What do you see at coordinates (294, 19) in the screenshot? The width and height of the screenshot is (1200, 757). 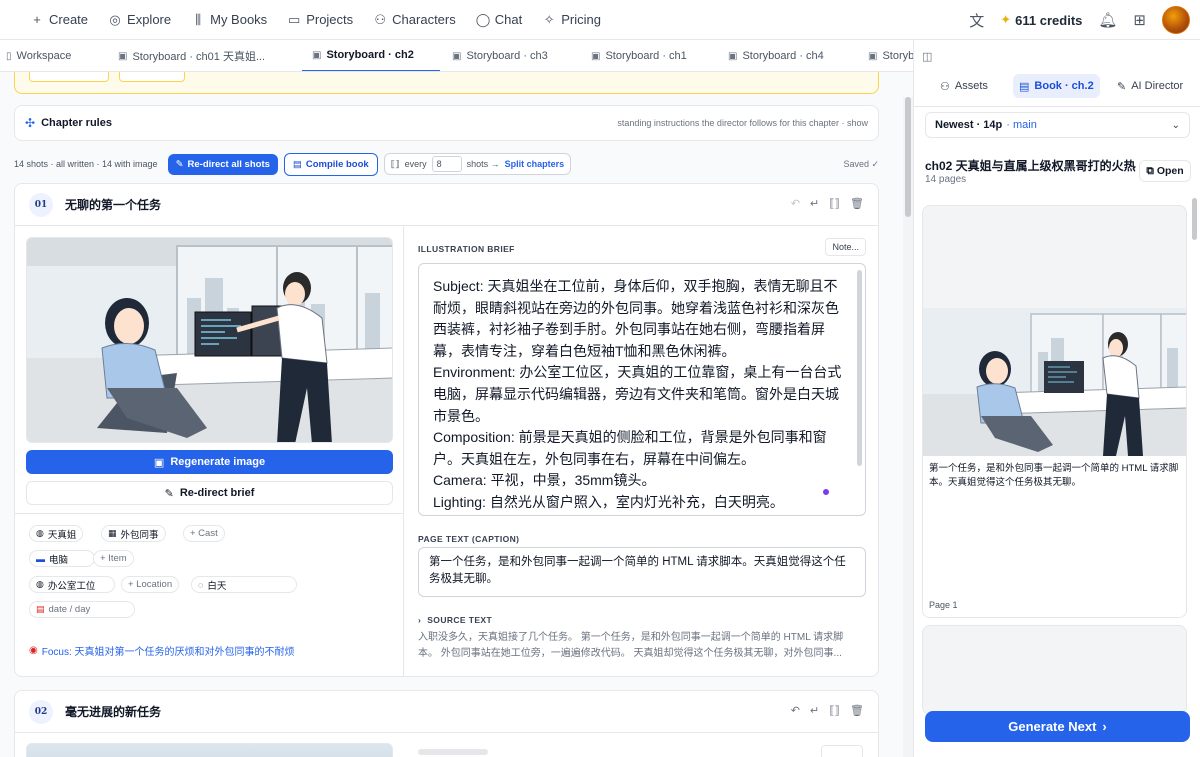 I see `folder-icon: ▭` at bounding box center [294, 19].